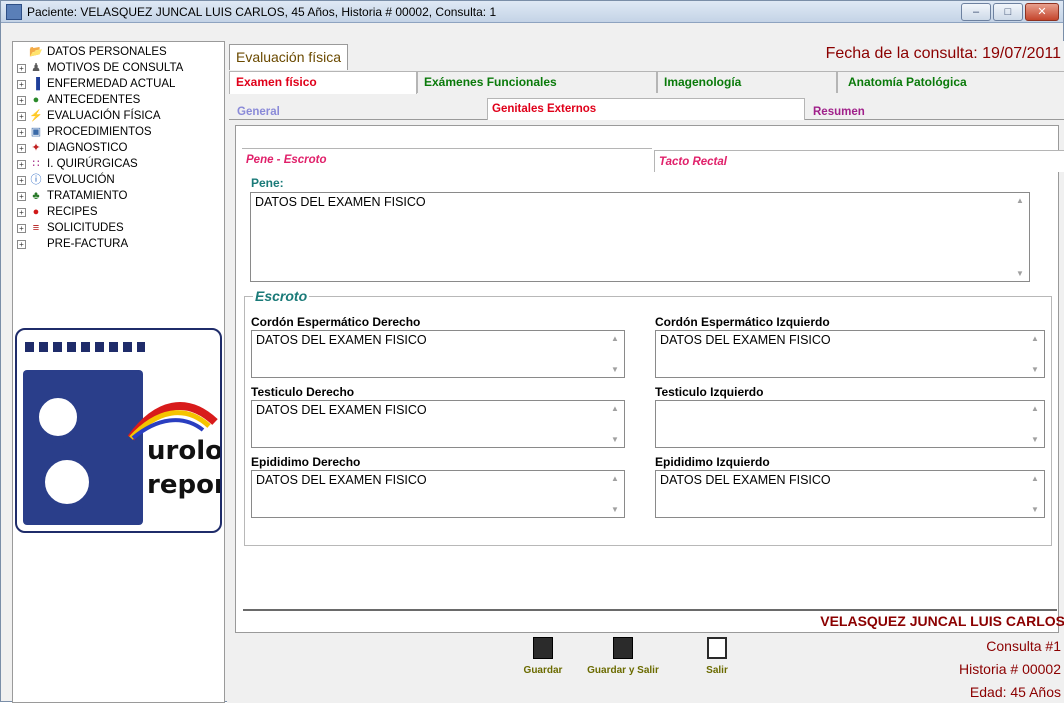 The width and height of the screenshot is (1064, 703). Describe the element at coordinates (92, 164) in the screenshot. I see `tree-item-label: I. QUIRÚRGICAS` at that location.